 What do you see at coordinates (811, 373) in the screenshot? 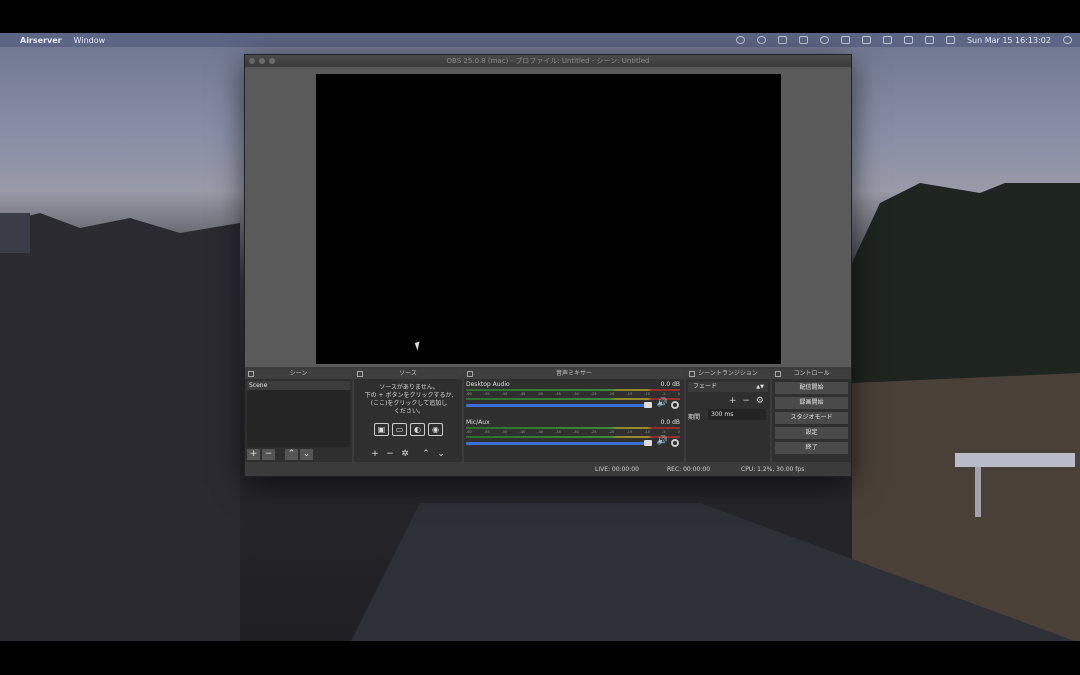
I see `dock-title: コントロール` at bounding box center [811, 373].